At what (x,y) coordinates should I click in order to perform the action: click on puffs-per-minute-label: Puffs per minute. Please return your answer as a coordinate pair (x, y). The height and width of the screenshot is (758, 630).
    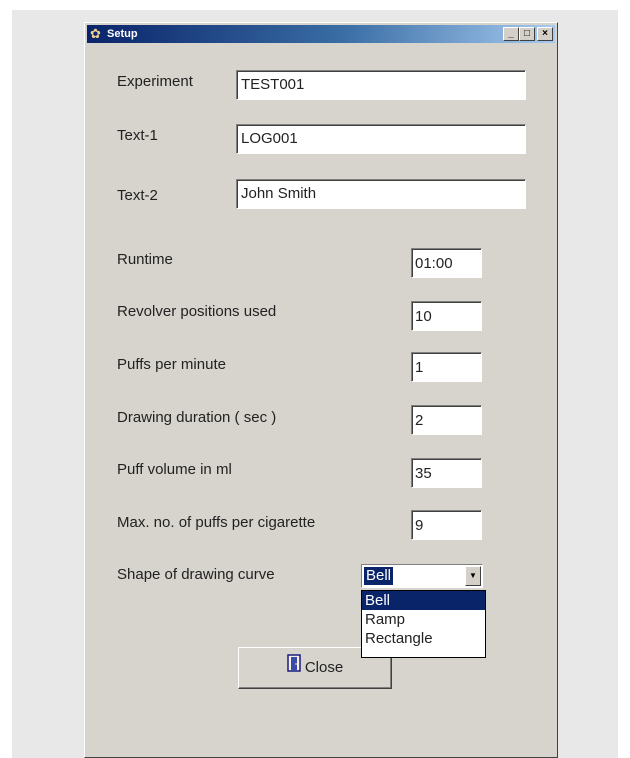
    Looking at the image, I should click on (171, 364).